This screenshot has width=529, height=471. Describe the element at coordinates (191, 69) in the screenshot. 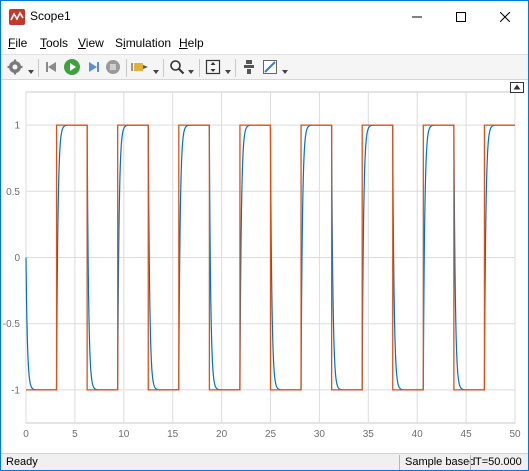

I see `zoom-dropdown-icon` at that location.